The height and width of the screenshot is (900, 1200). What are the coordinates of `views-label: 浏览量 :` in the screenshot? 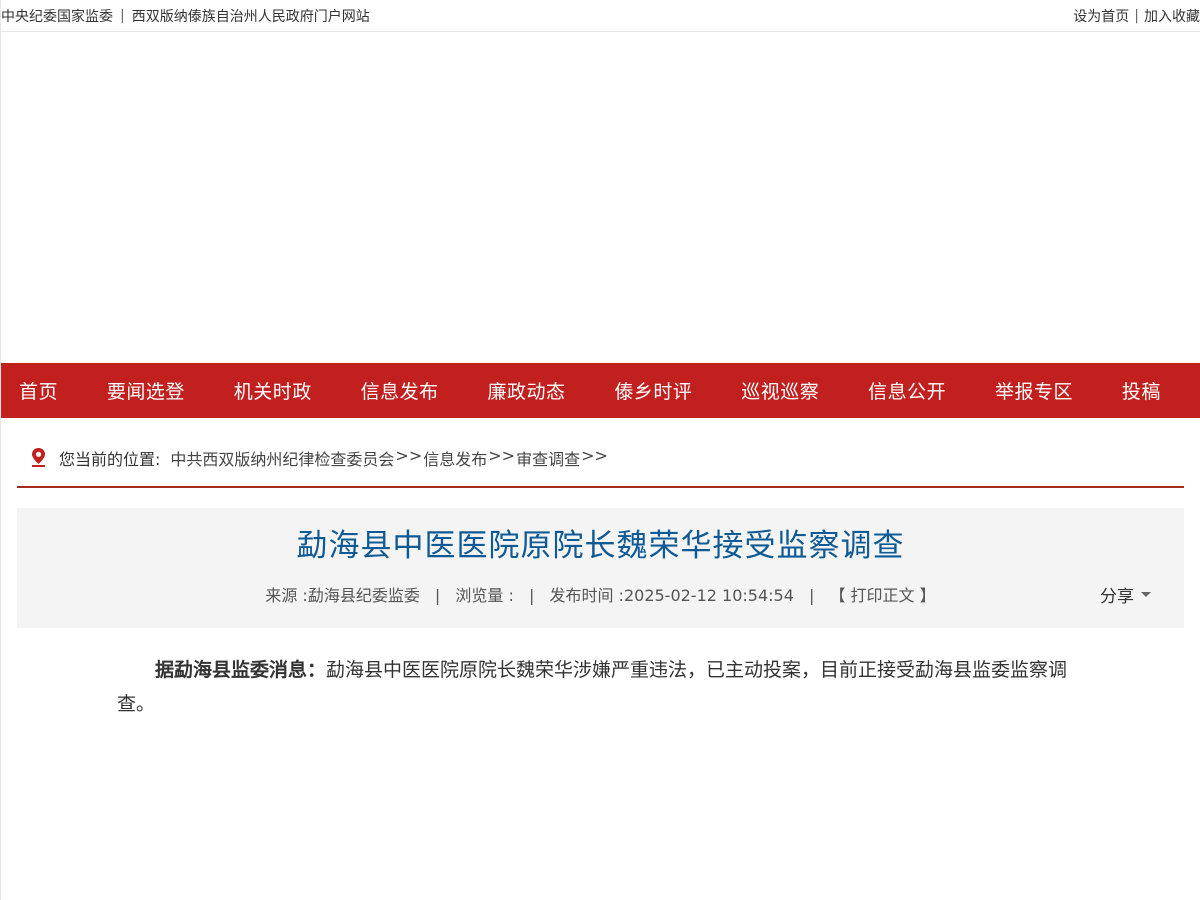 It's located at (484, 595).